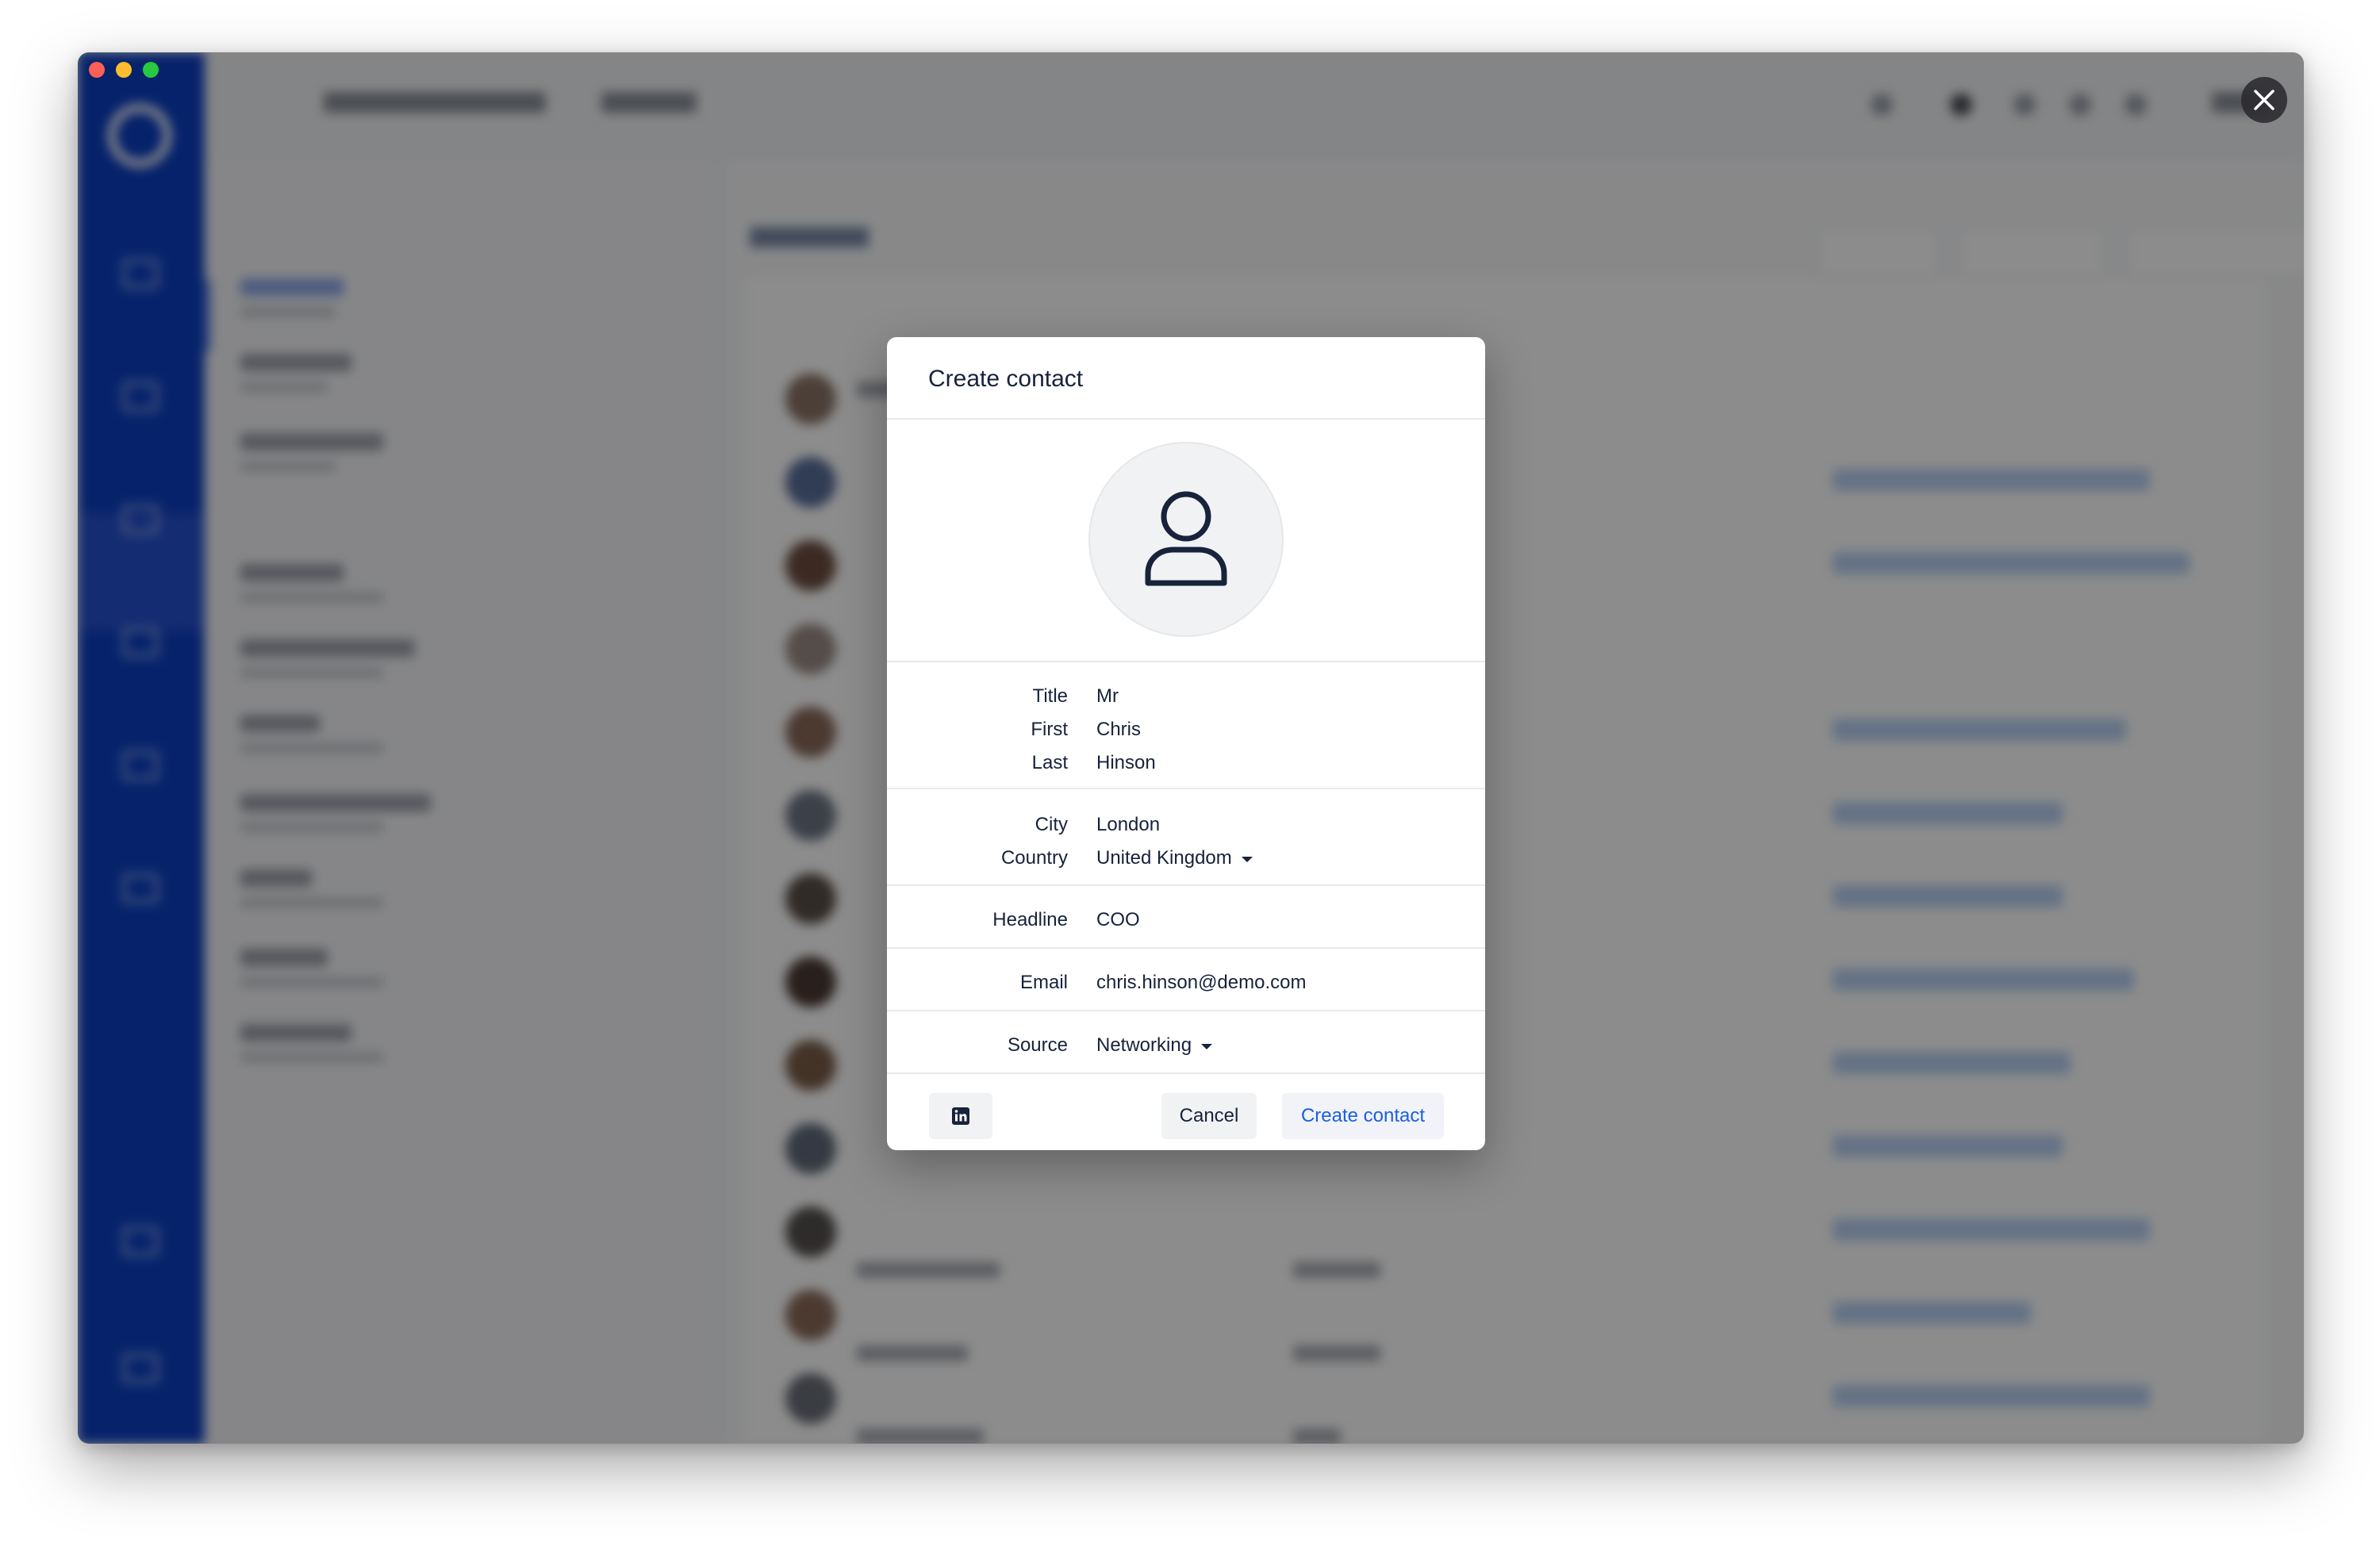  What do you see at coordinates (1107, 696) in the screenshot?
I see `title-field: Mr` at bounding box center [1107, 696].